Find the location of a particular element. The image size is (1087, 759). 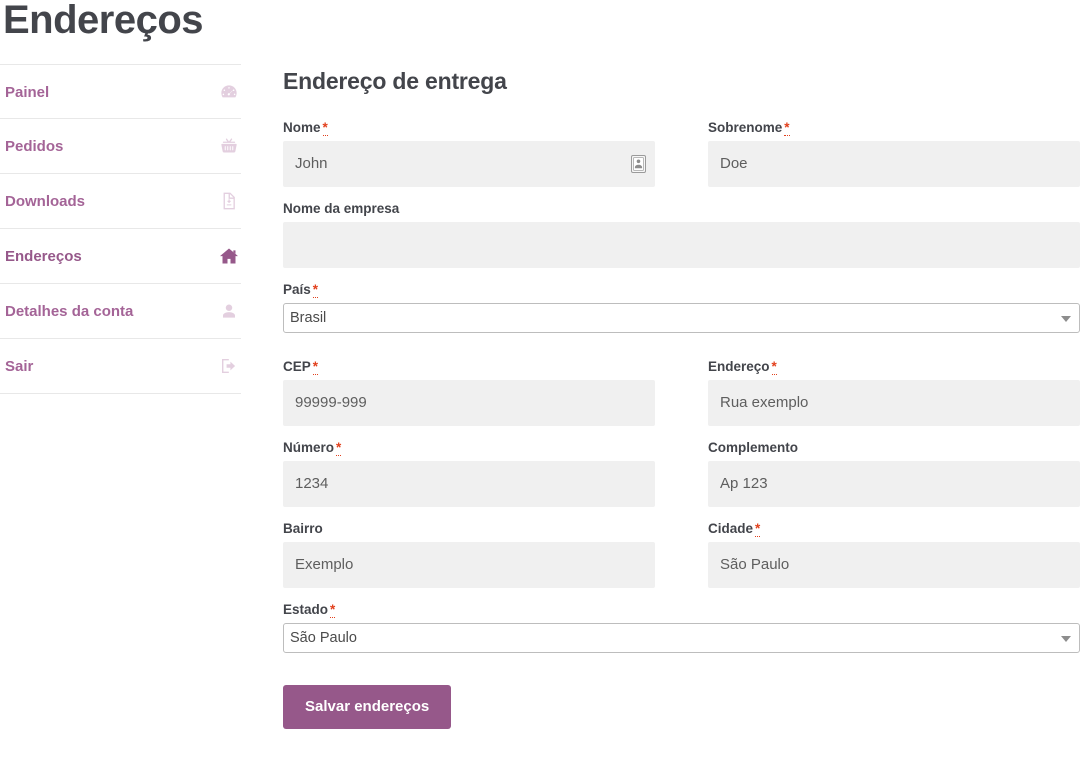

field-city: Cidade * is located at coordinates (894, 554).